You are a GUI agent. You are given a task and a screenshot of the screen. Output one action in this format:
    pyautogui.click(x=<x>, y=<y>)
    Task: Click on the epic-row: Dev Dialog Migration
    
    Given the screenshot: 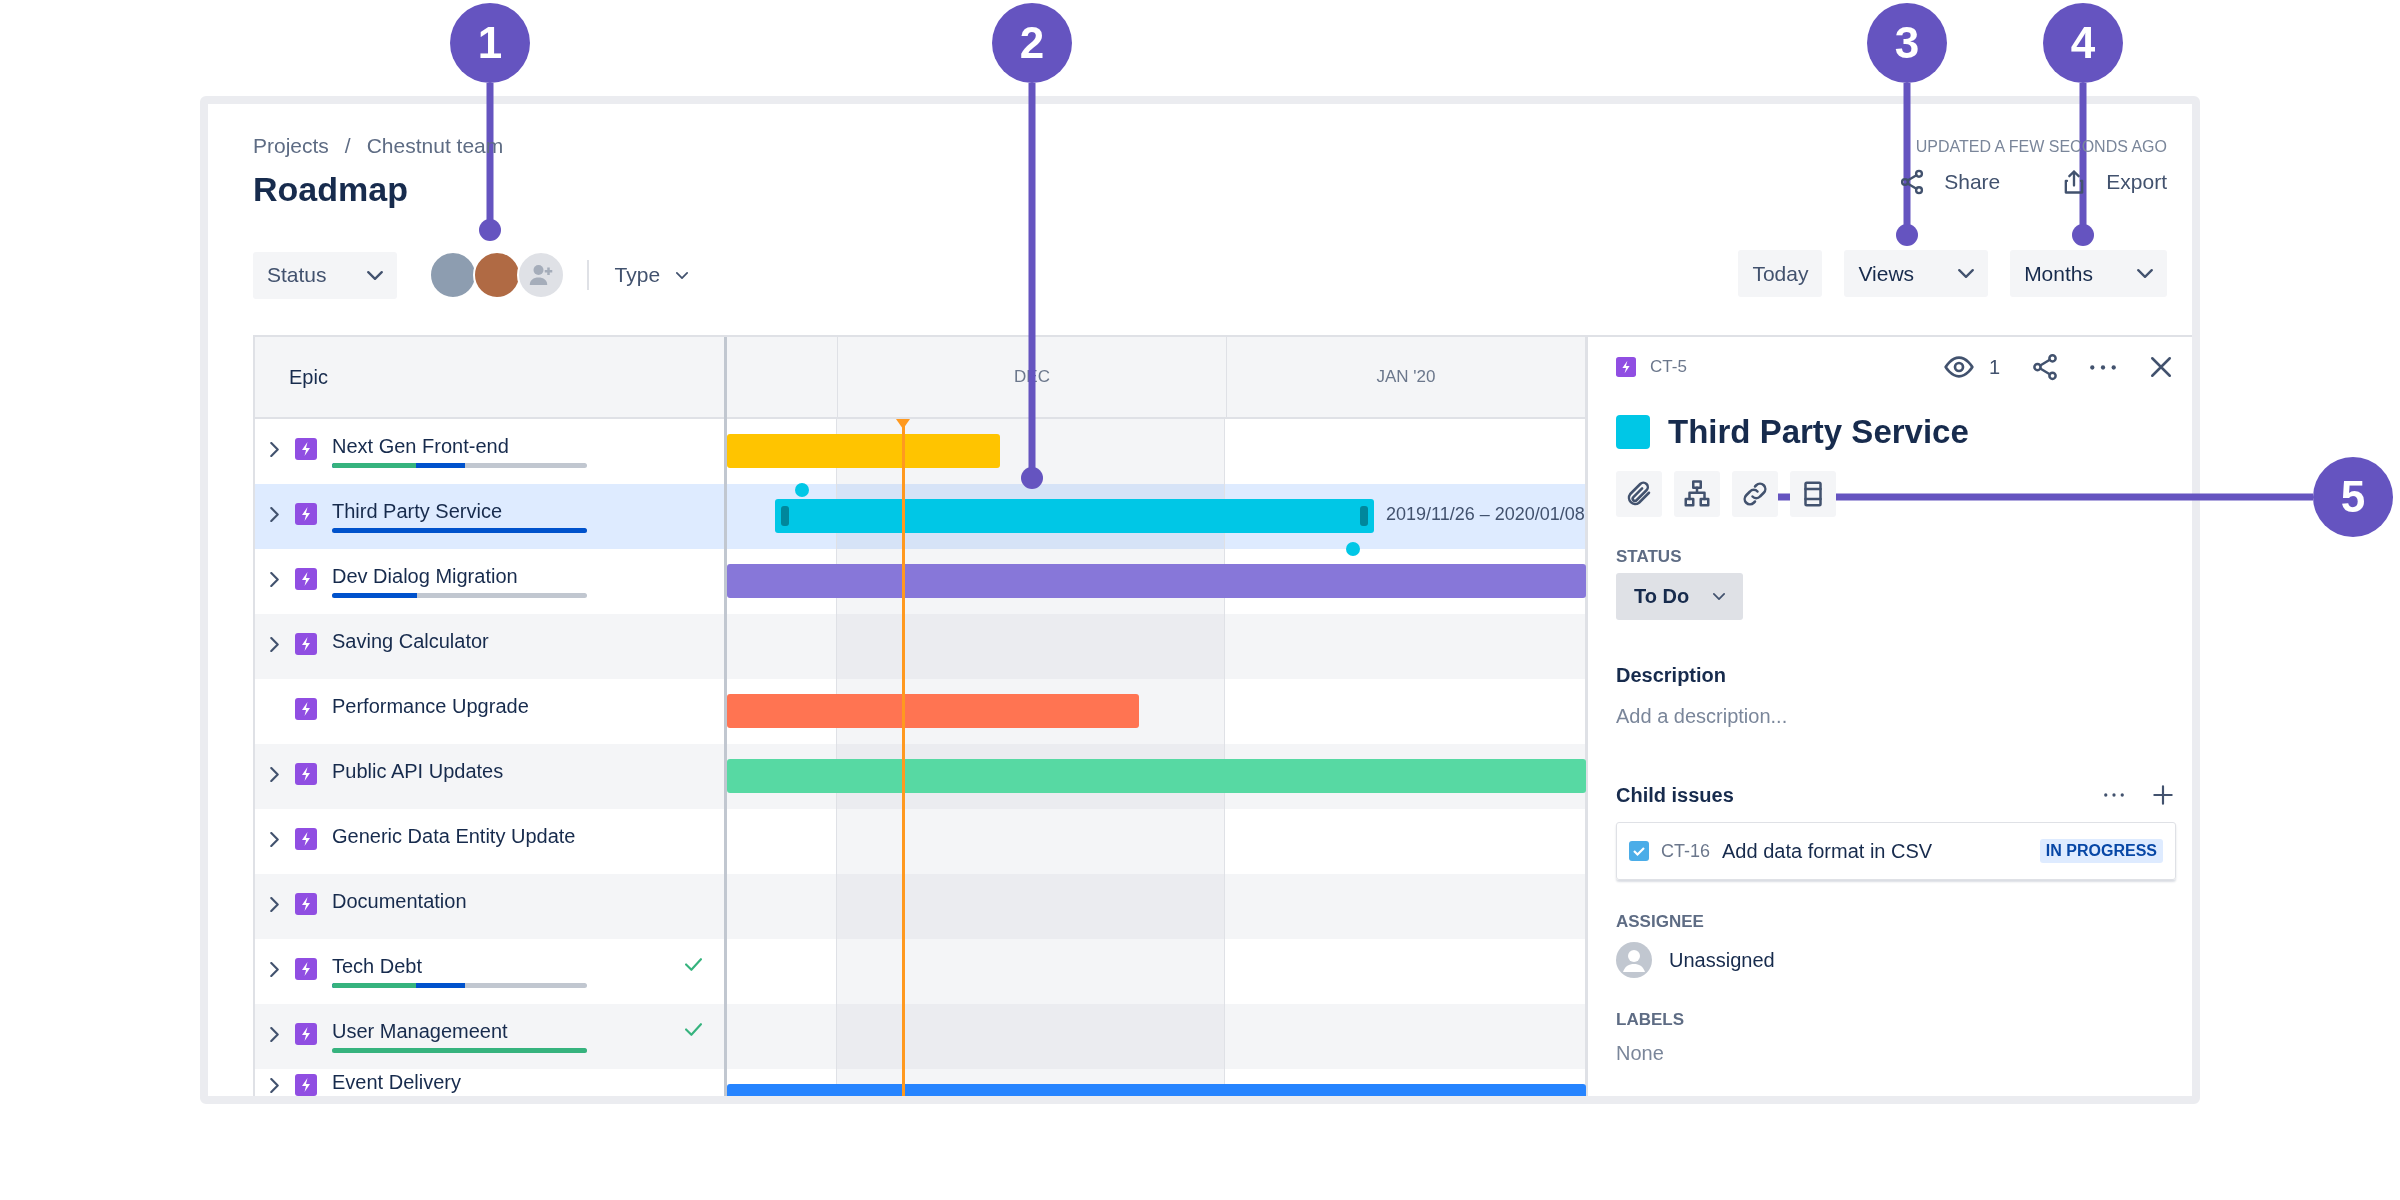 What is the action you would take?
    pyautogui.click(x=489, y=581)
    